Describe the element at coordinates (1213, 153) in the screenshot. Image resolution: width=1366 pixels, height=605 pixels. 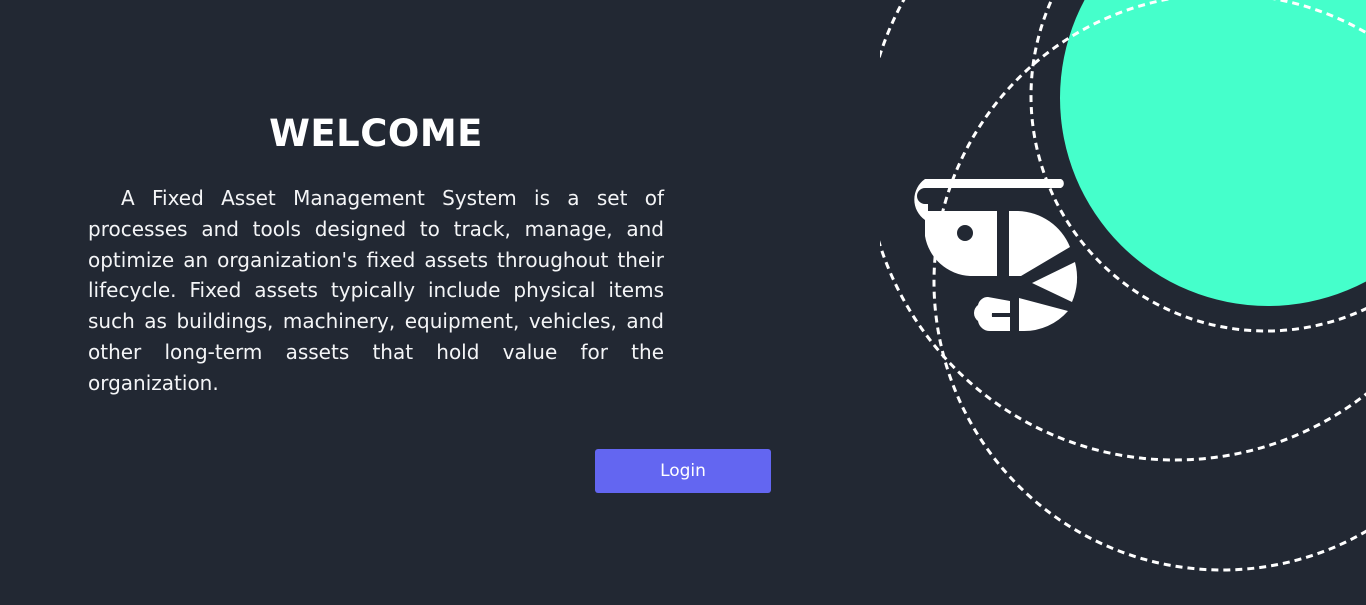
I see `accent-circle` at that location.